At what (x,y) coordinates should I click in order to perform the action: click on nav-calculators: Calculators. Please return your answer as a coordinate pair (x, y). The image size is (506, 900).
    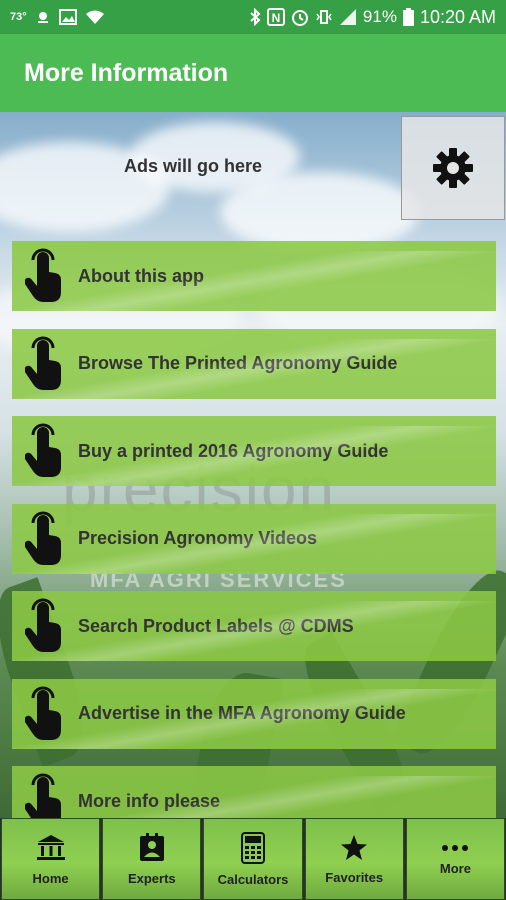
    Looking at the image, I should click on (253, 859).